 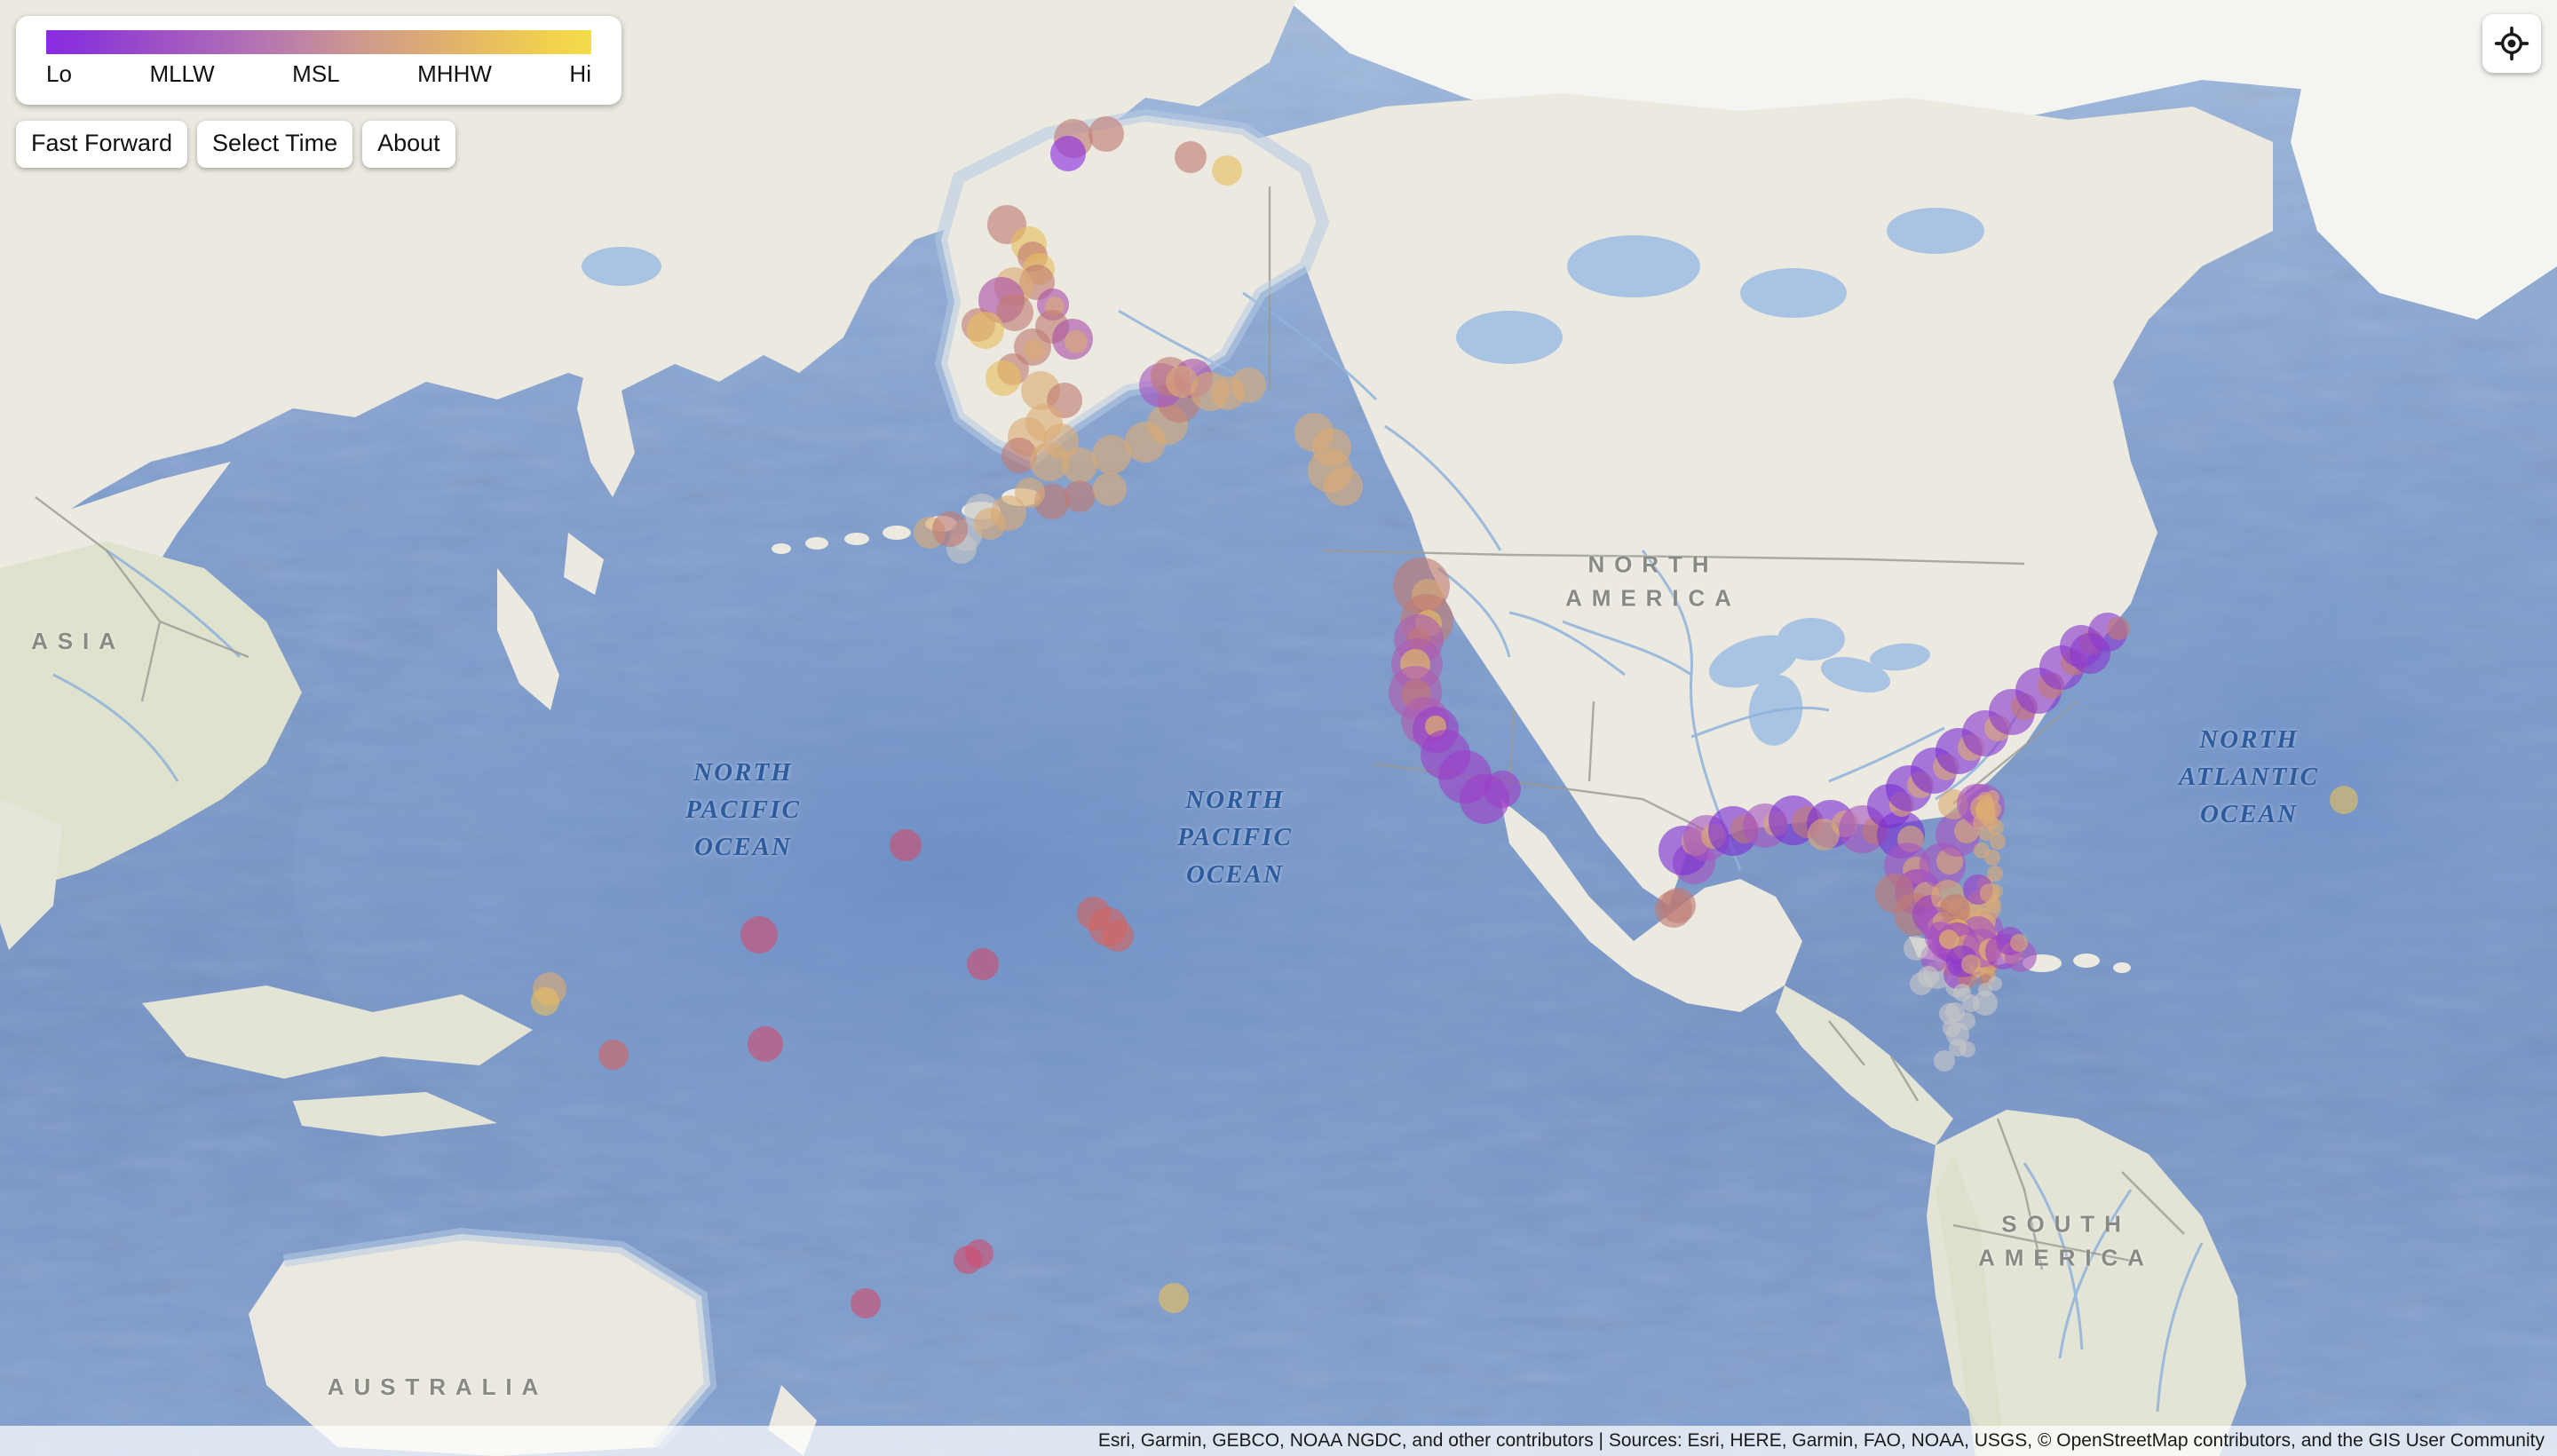 I want to click on tide-level-legend: Lo MLLW MSL MHHW Hi, so click(x=318, y=60).